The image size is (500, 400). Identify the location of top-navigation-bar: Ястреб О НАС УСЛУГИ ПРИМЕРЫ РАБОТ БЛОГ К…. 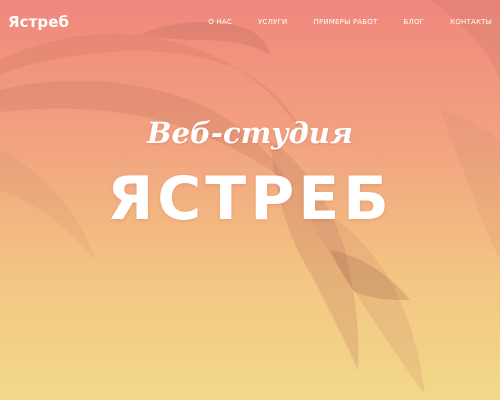
(250, 22).